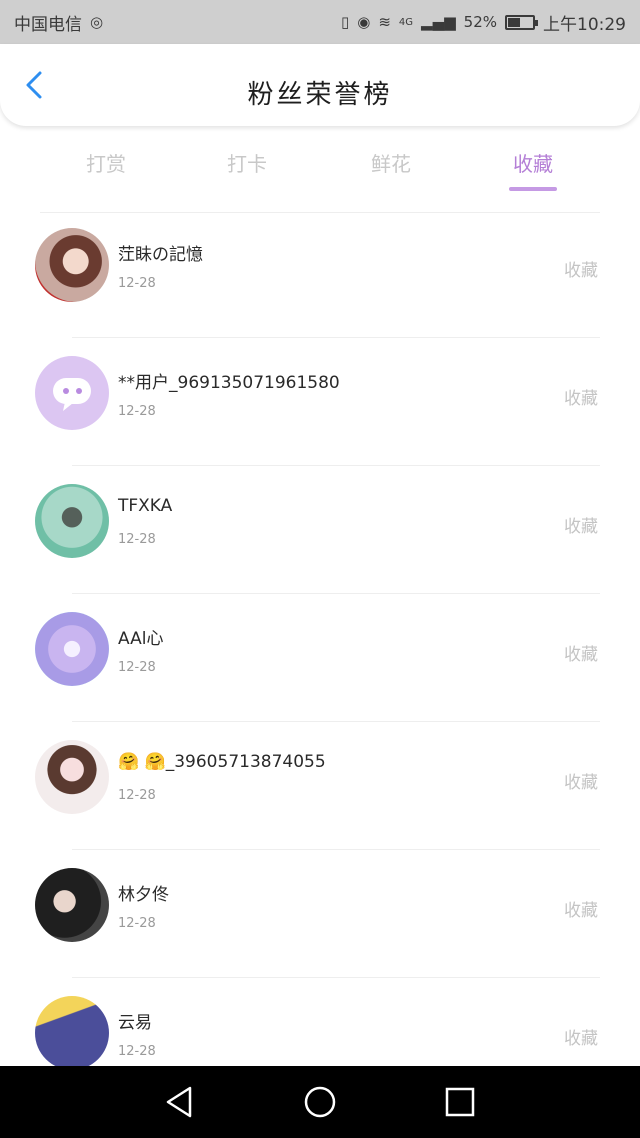  I want to click on default-avatar-icon, so click(72, 393).